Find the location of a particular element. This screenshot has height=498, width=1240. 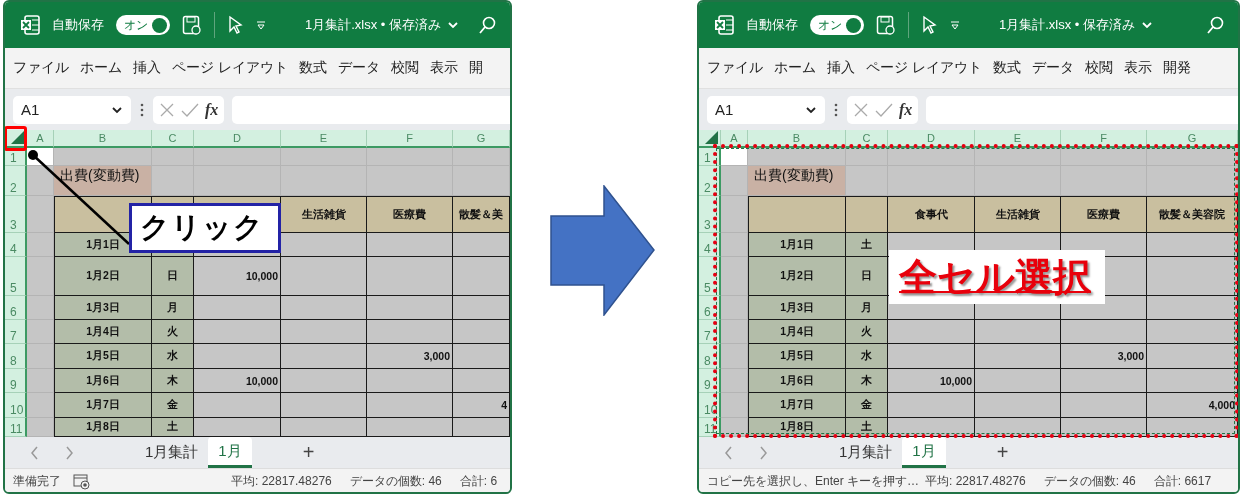

table-cell: 3,000 is located at coordinates (1104, 356).